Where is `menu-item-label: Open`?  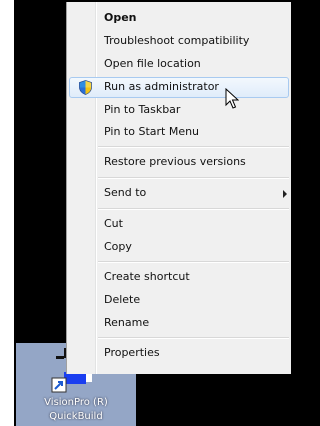 menu-item-label: Open is located at coordinates (120, 17).